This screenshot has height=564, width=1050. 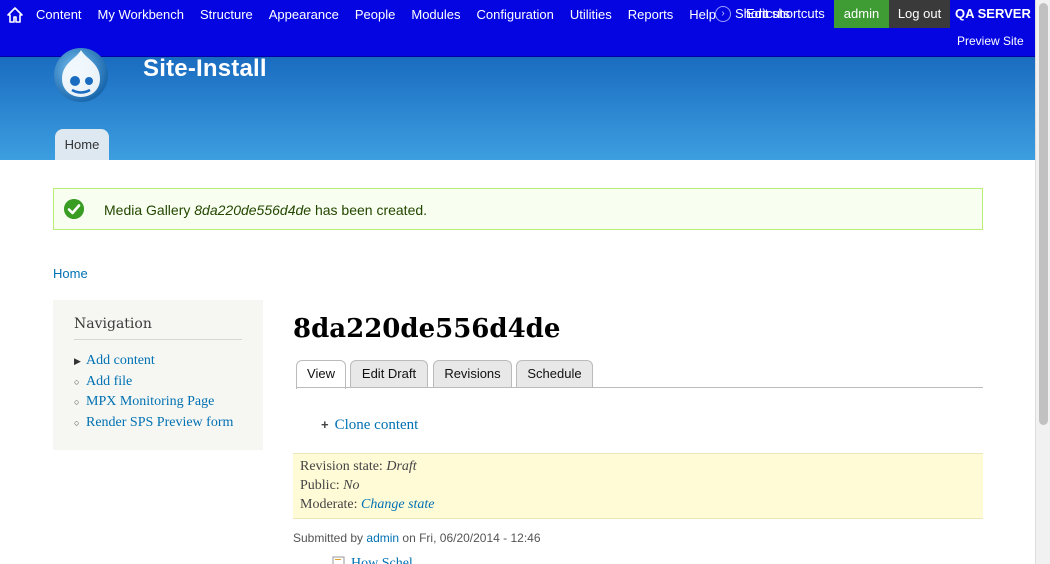 I want to click on logout-link: Log out, so click(x=919, y=14).